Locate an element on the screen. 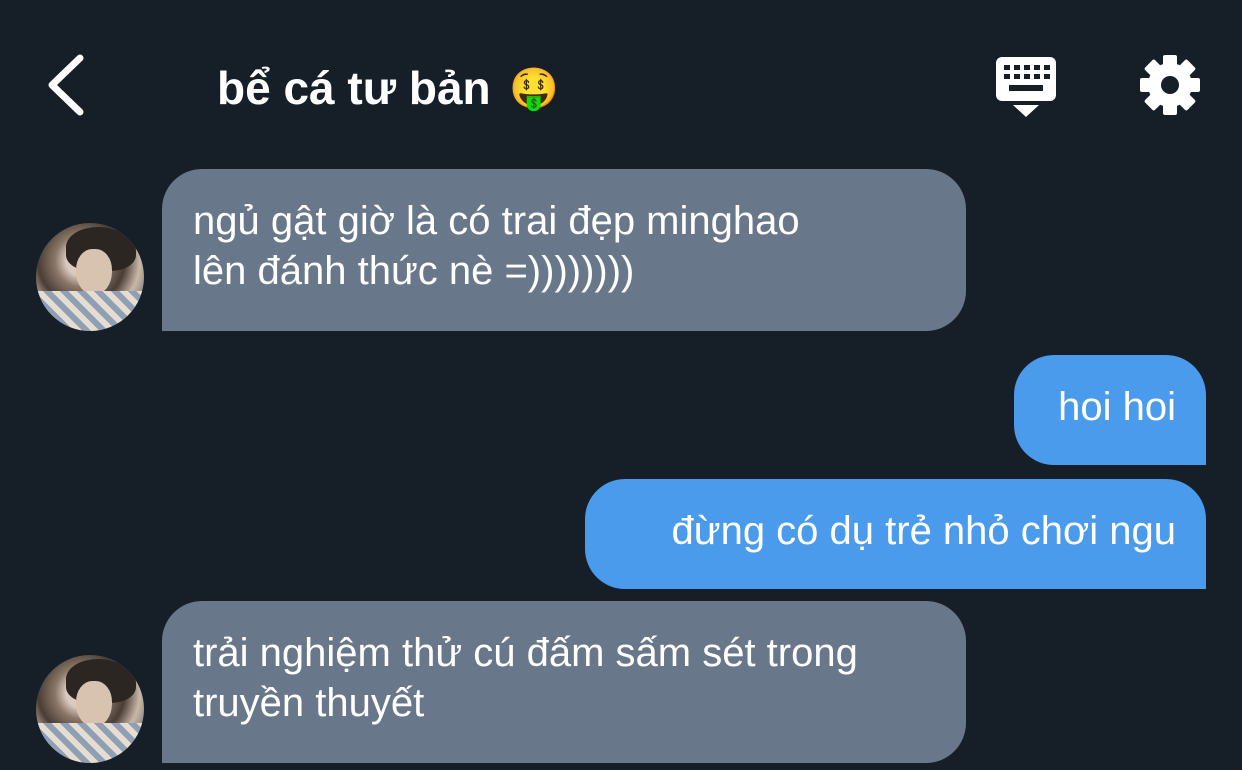 The height and width of the screenshot is (770, 1242). keyboard-icon is located at coordinates (1026, 87).